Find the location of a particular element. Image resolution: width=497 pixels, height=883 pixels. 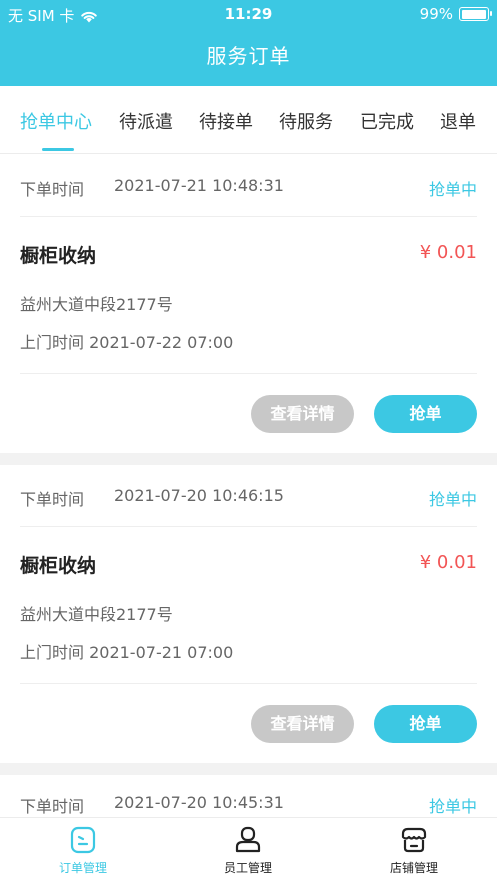

tab-pending-service: 待服务 is located at coordinates (306, 121).